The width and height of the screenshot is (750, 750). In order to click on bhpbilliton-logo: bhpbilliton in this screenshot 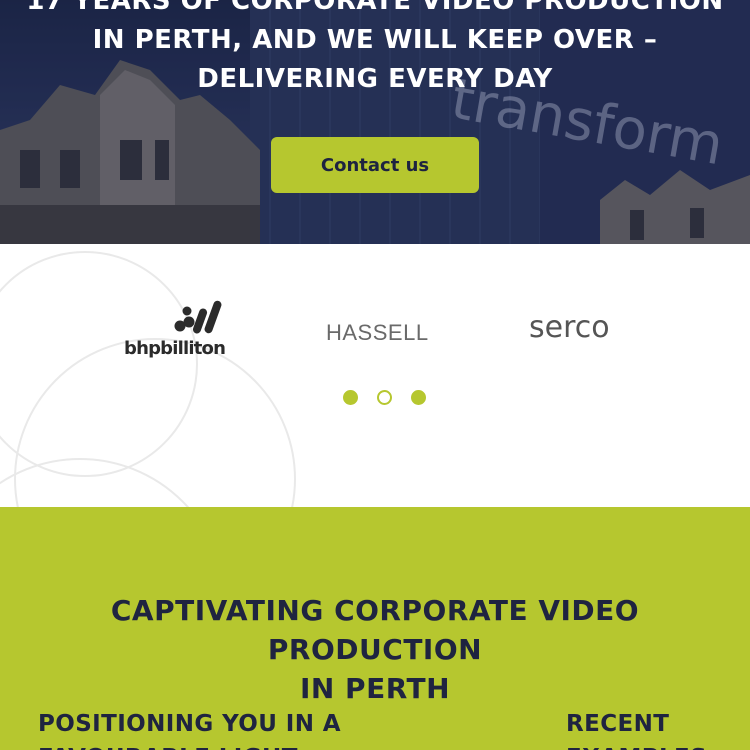, I will do `click(175, 331)`.